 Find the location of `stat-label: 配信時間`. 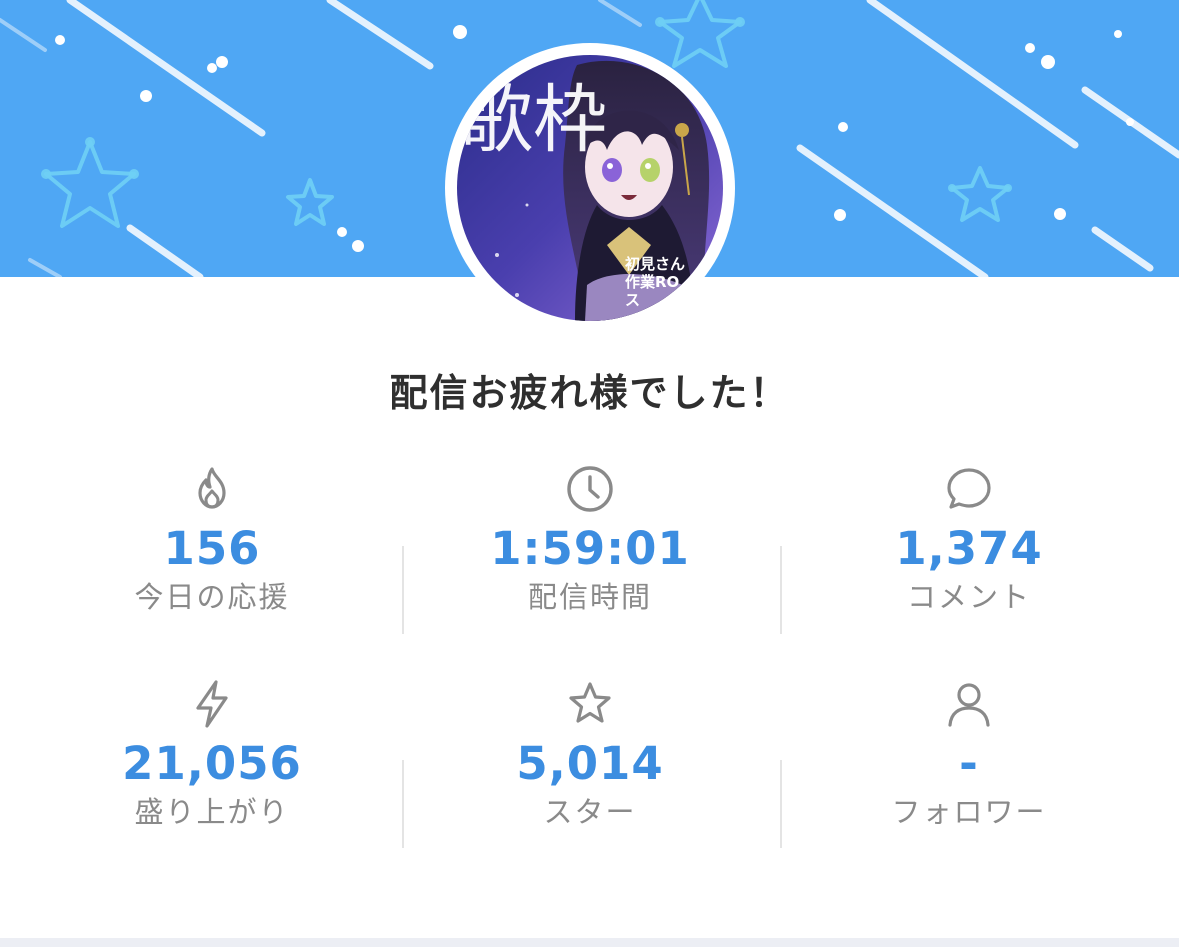

stat-label: 配信時間 is located at coordinates (589, 597).